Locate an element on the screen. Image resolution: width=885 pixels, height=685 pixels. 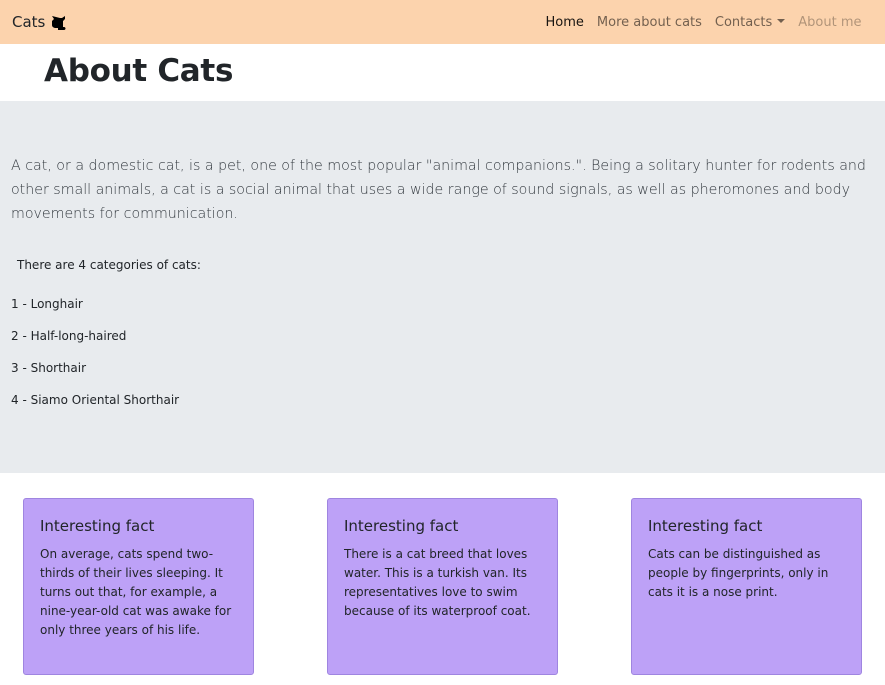
cat-icon is located at coordinates (59, 22).